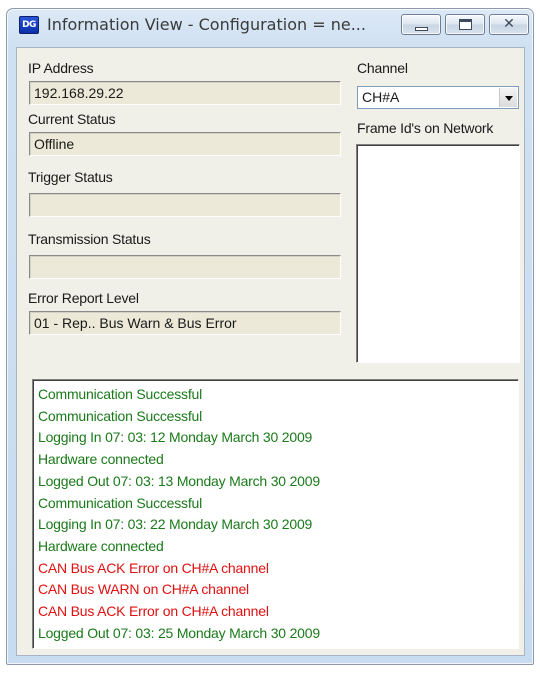 The image size is (540, 673). Describe the element at coordinates (382, 68) in the screenshot. I see `channel-label: Channel` at that location.